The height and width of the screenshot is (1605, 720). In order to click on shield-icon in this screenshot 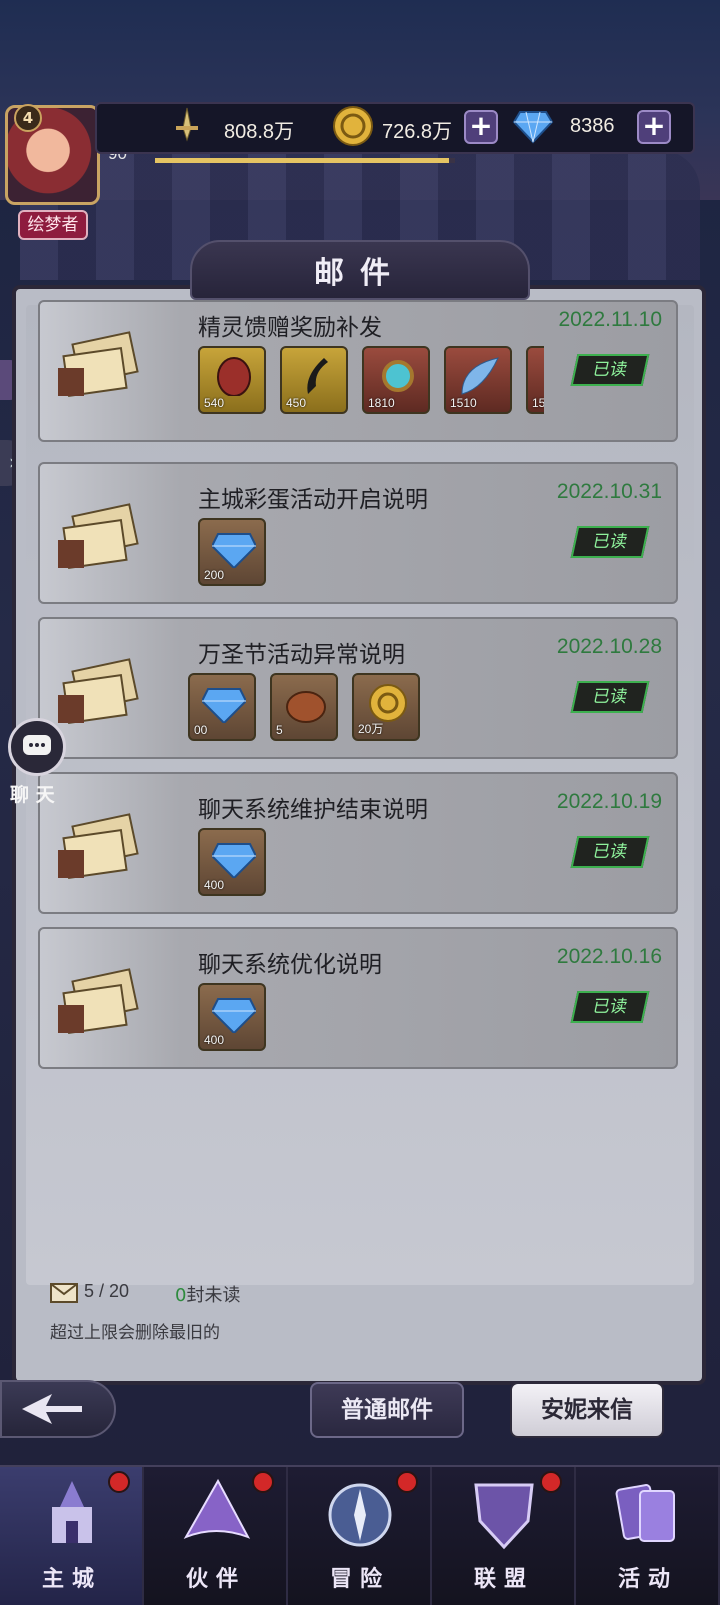, I will do `click(504, 1516)`.